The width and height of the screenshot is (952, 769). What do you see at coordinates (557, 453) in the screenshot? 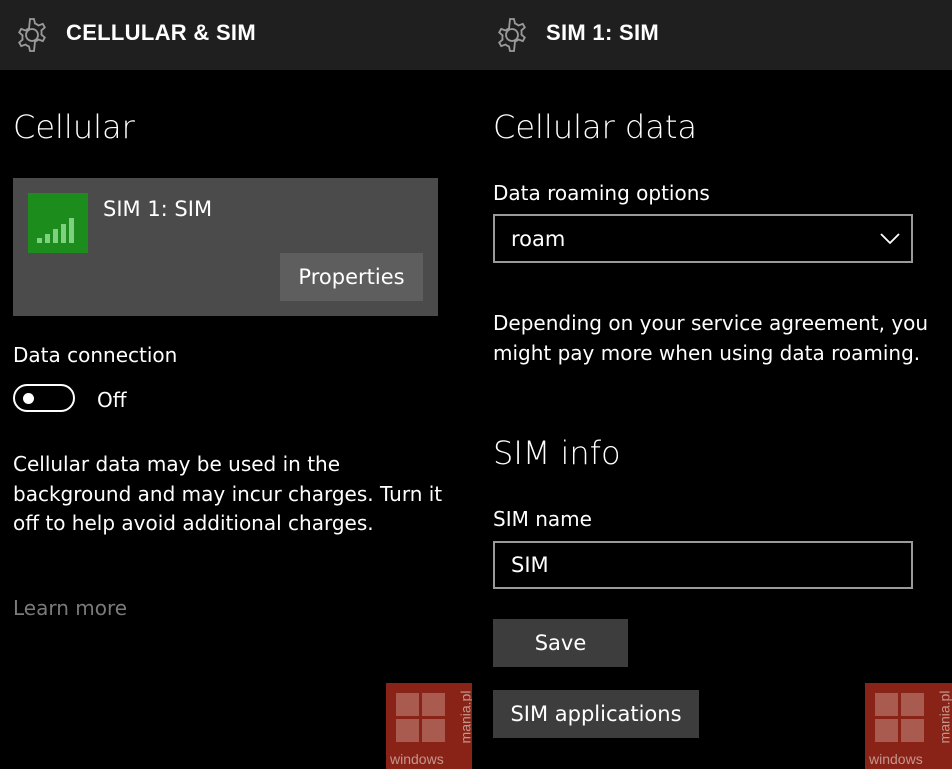
I see `section-title-sim-info: SIM info` at bounding box center [557, 453].